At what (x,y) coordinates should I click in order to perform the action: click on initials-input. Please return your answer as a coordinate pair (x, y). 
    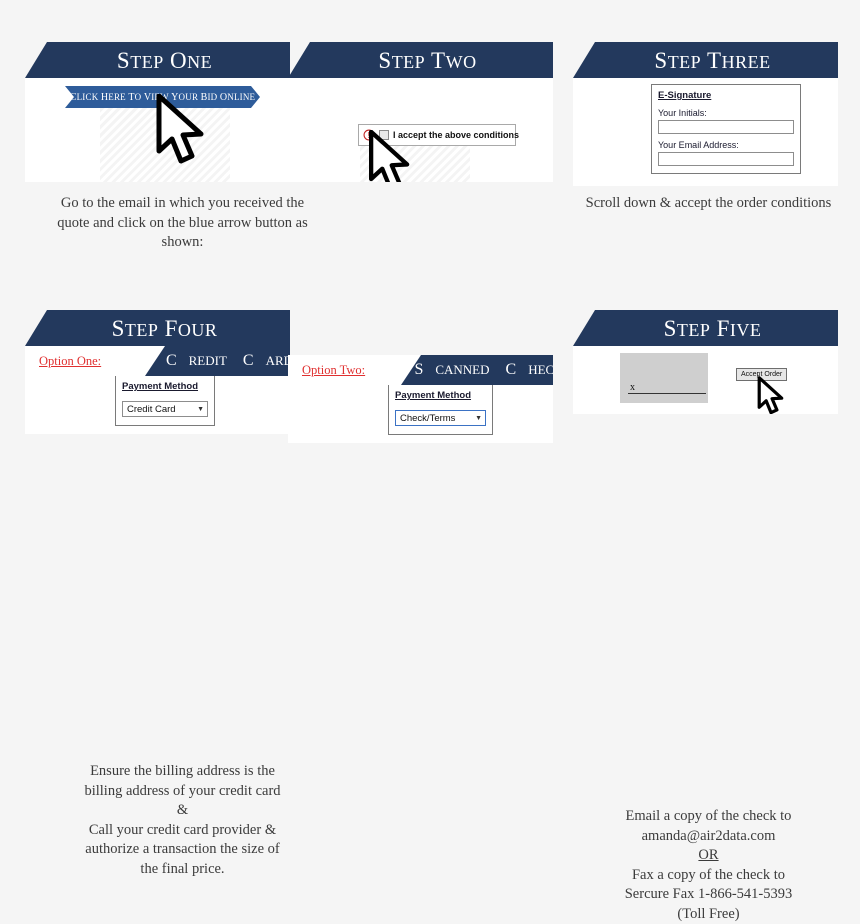
    Looking at the image, I should click on (726, 127).